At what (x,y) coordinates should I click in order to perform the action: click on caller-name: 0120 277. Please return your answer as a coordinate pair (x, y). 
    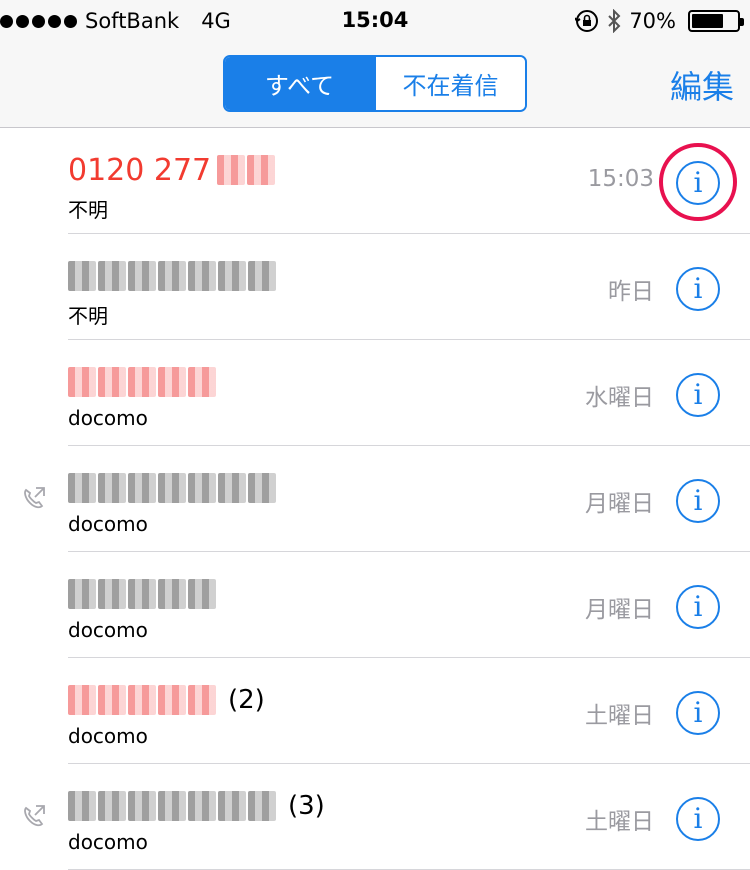
    Looking at the image, I should click on (172, 170).